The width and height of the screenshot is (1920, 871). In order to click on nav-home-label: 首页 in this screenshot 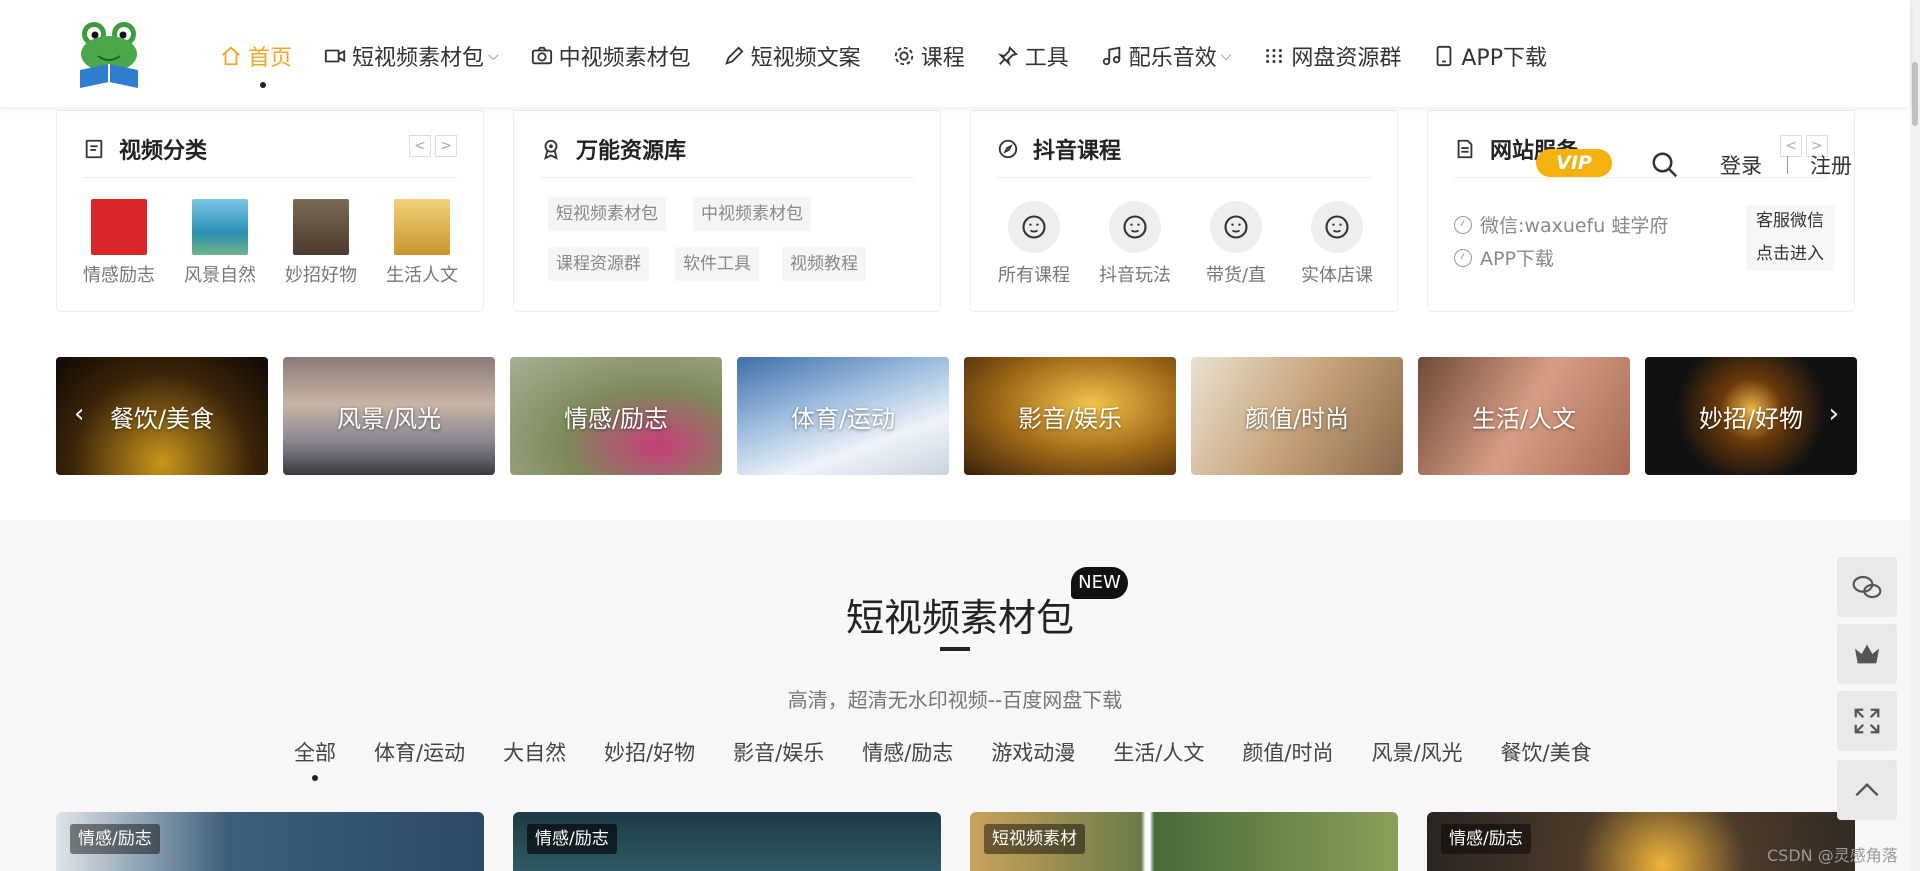, I will do `click(270, 58)`.